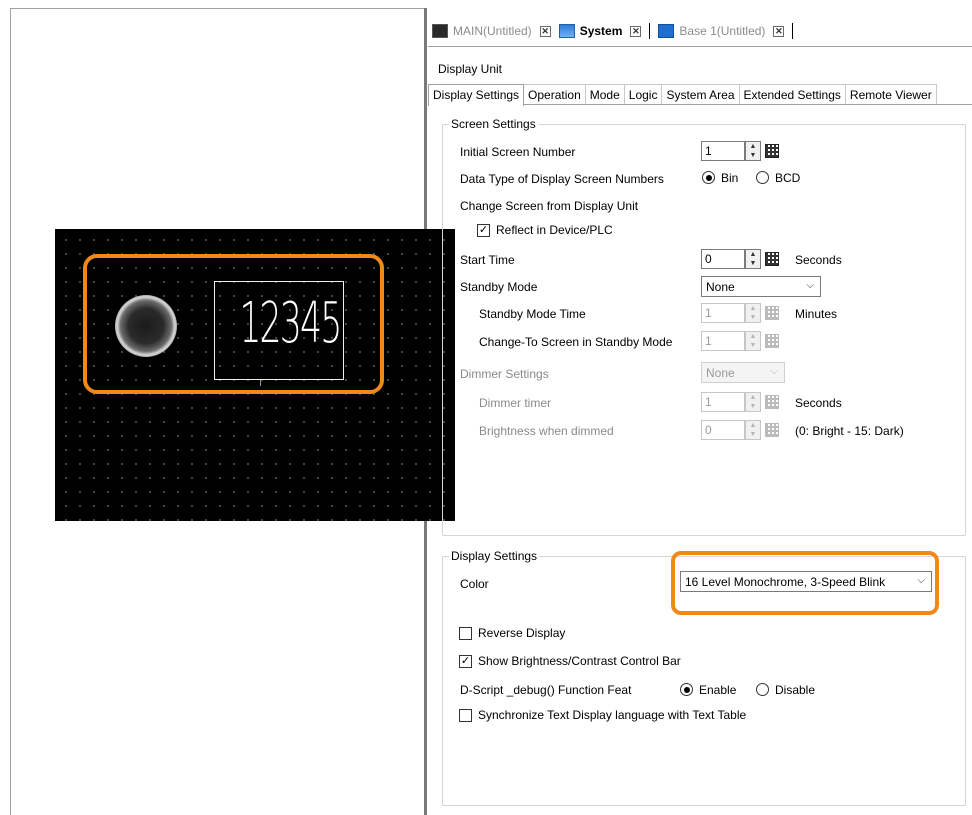  Describe the element at coordinates (723, 430) in the screenshot. I see `brightness-dimmed-input: 0` at that location.